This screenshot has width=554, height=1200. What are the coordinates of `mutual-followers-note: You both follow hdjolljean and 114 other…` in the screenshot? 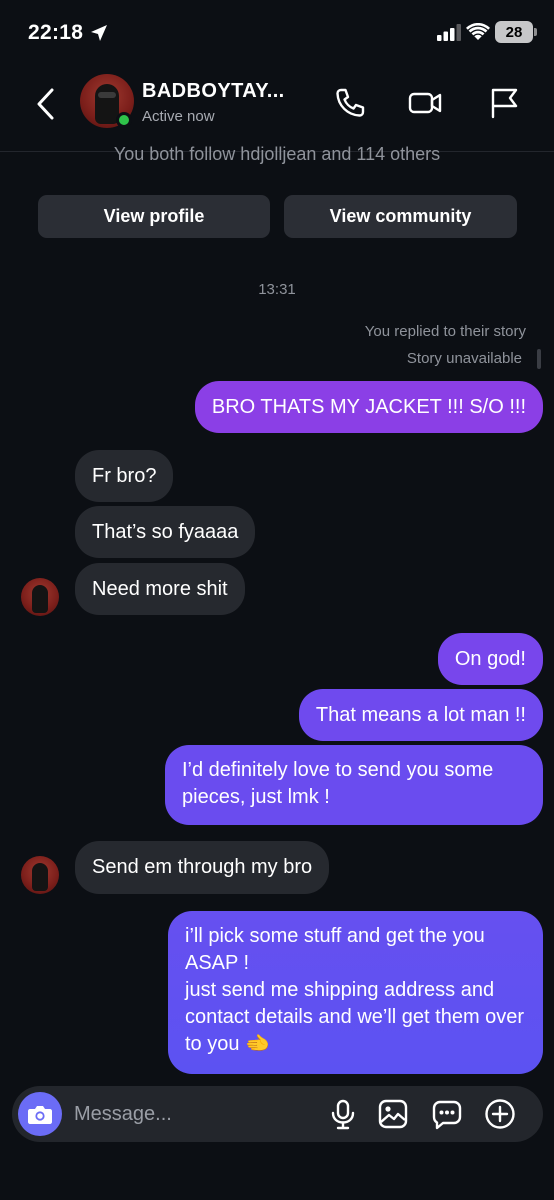 It's located at (277, 153).